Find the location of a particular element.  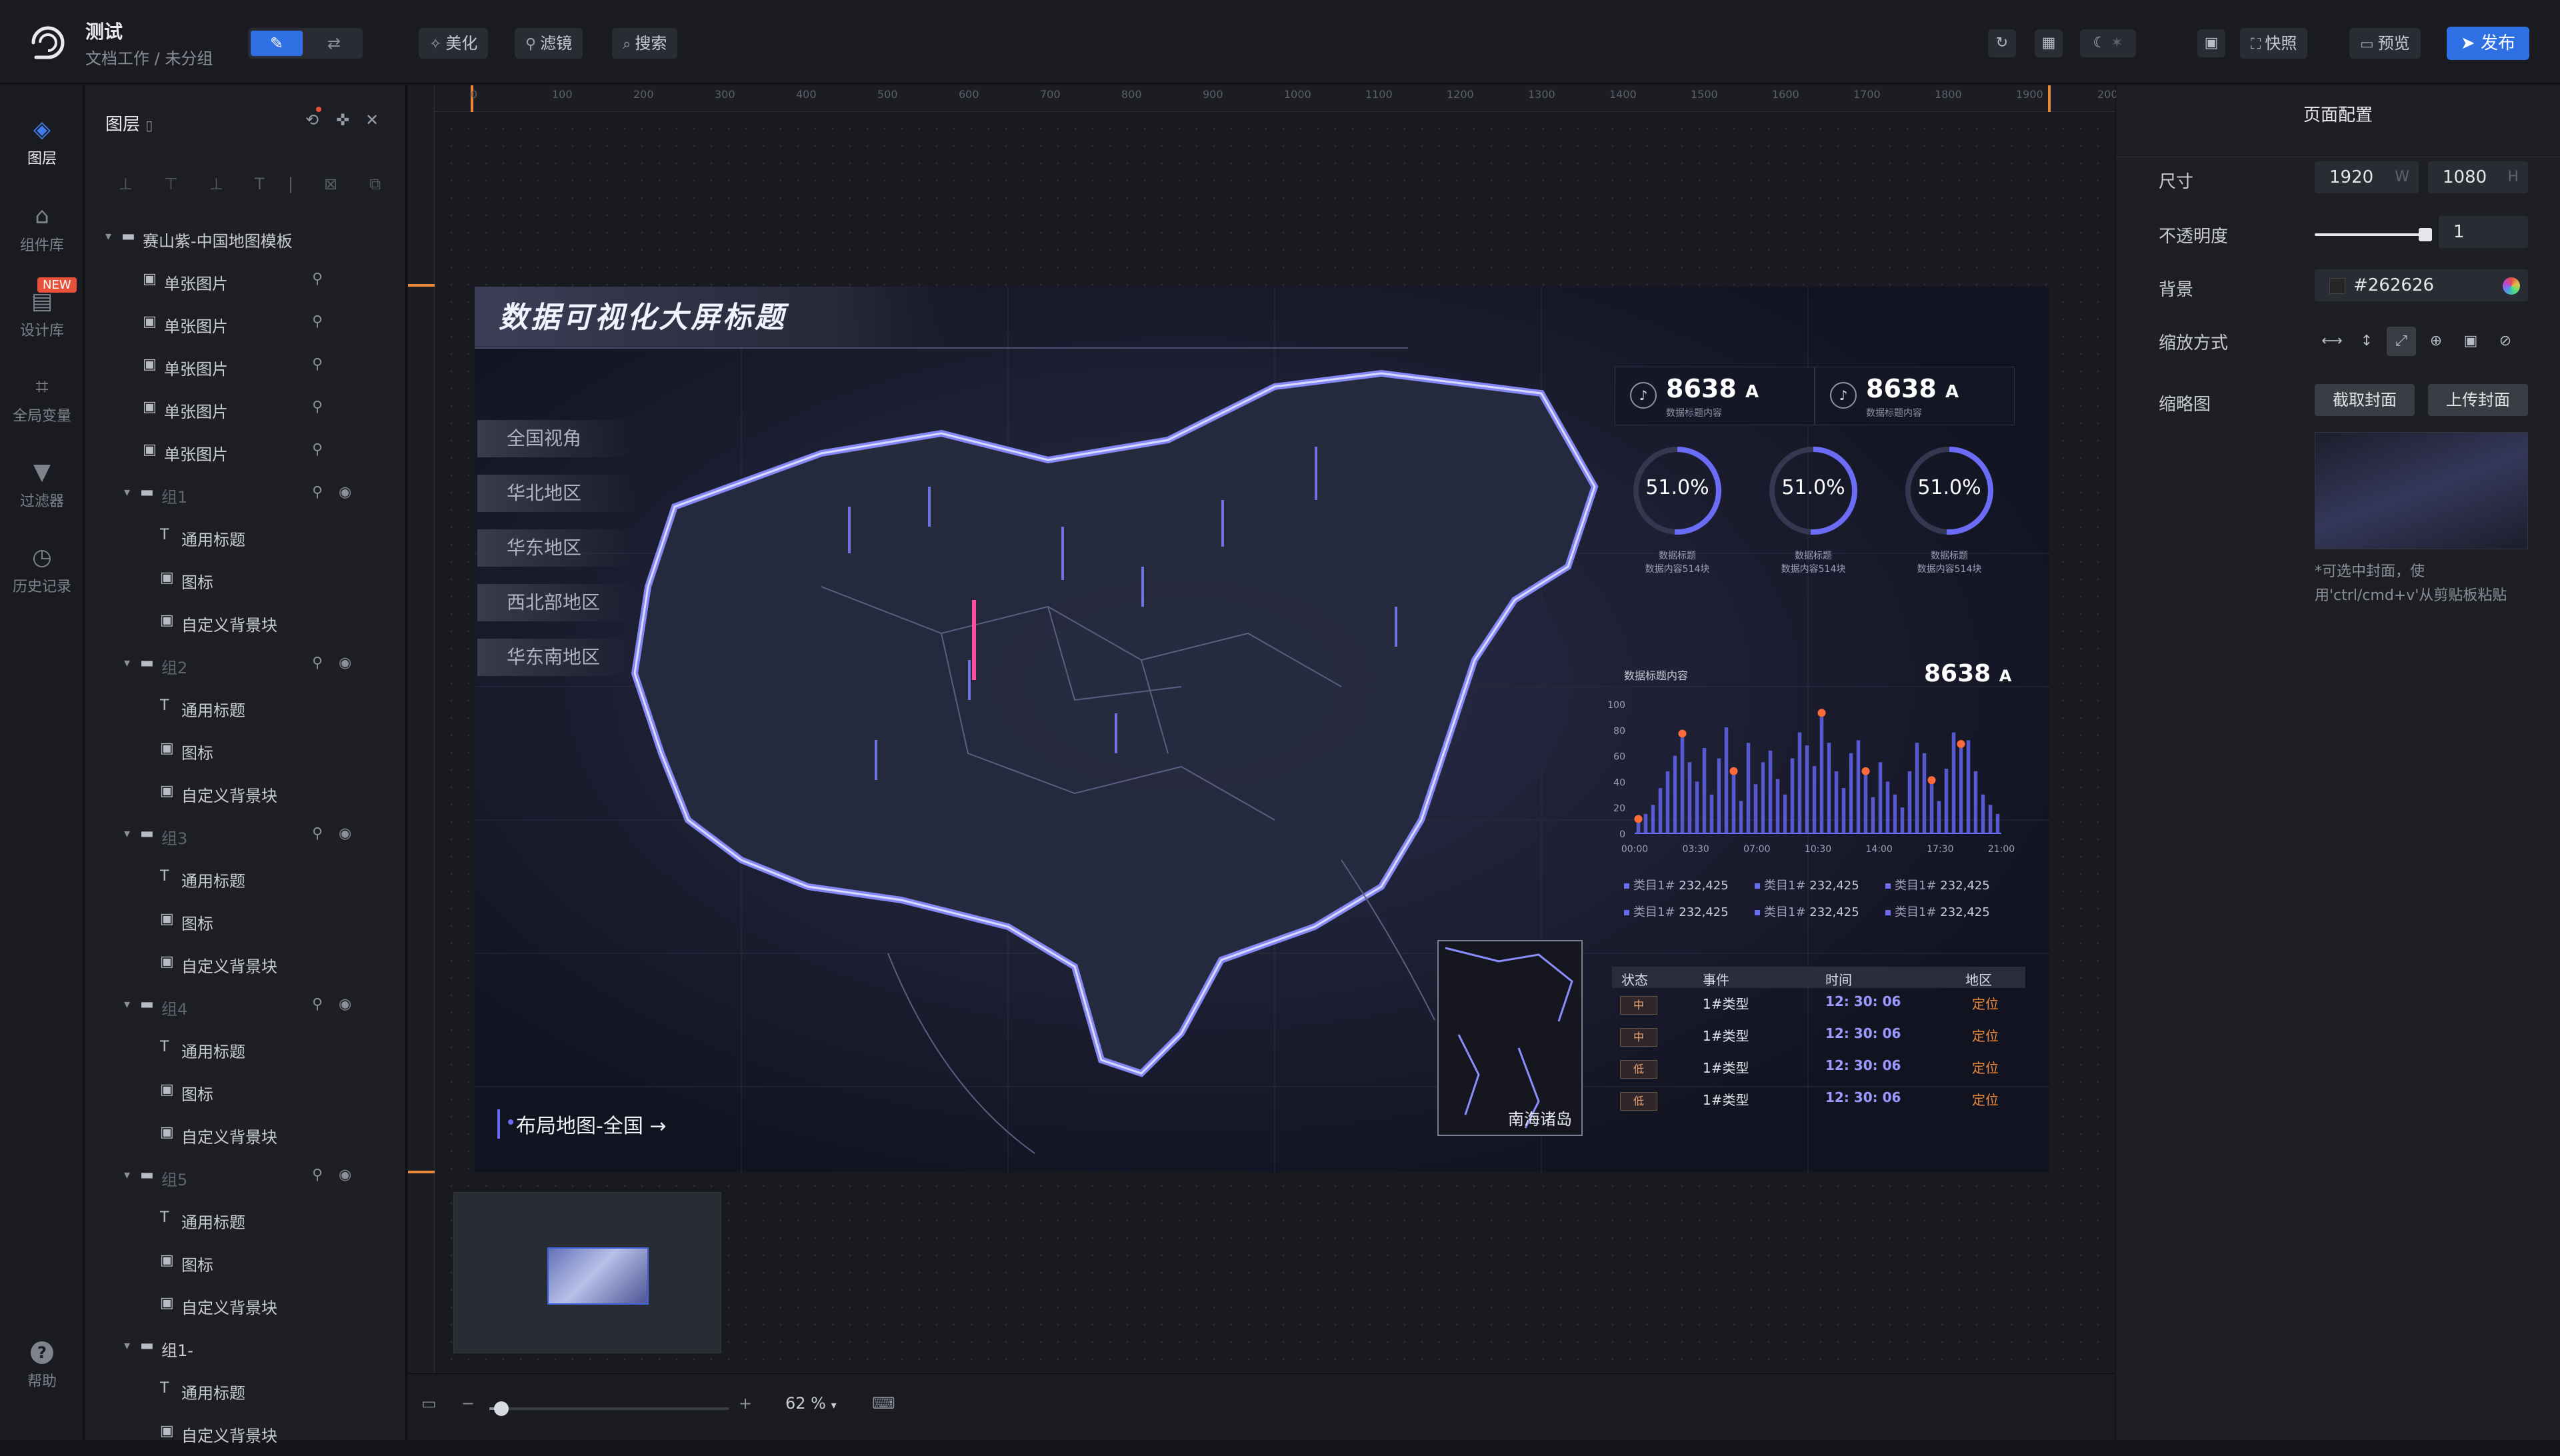

refresh-icon: ↻ is located at coordinates (2002, 43).